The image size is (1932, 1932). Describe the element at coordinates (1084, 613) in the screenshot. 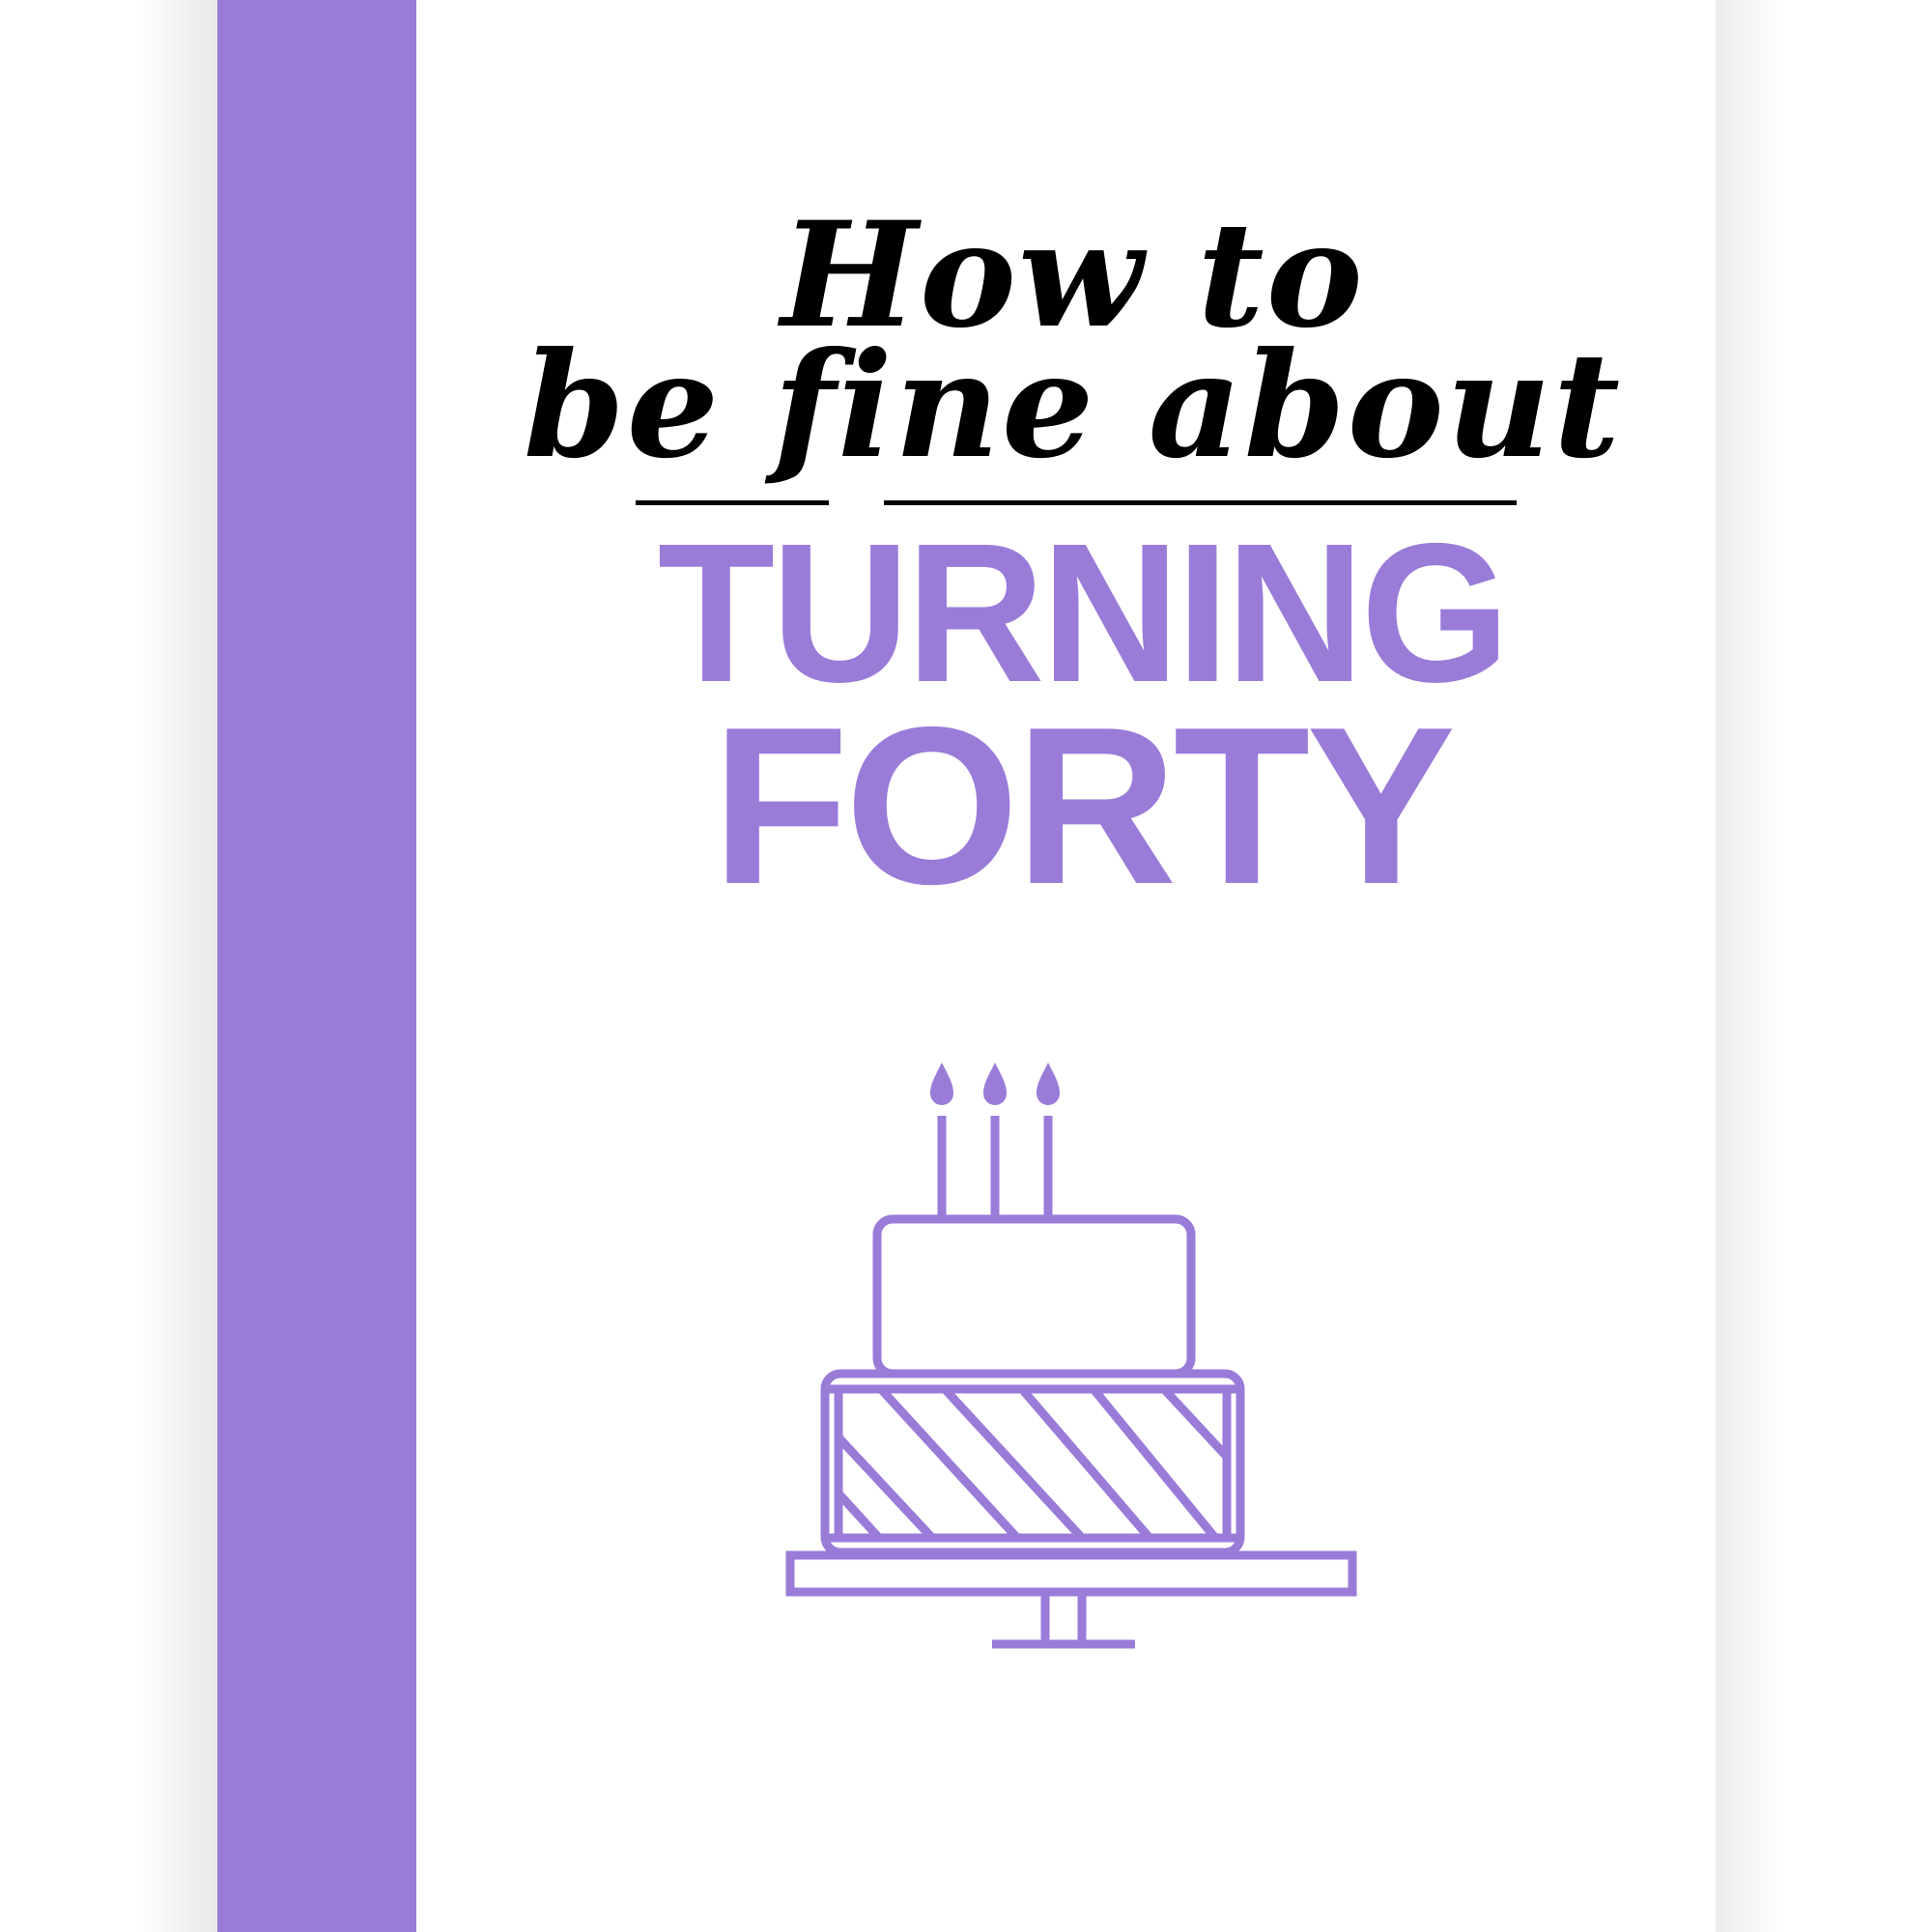

I see `title-main-line-1: TURNING` at that location.